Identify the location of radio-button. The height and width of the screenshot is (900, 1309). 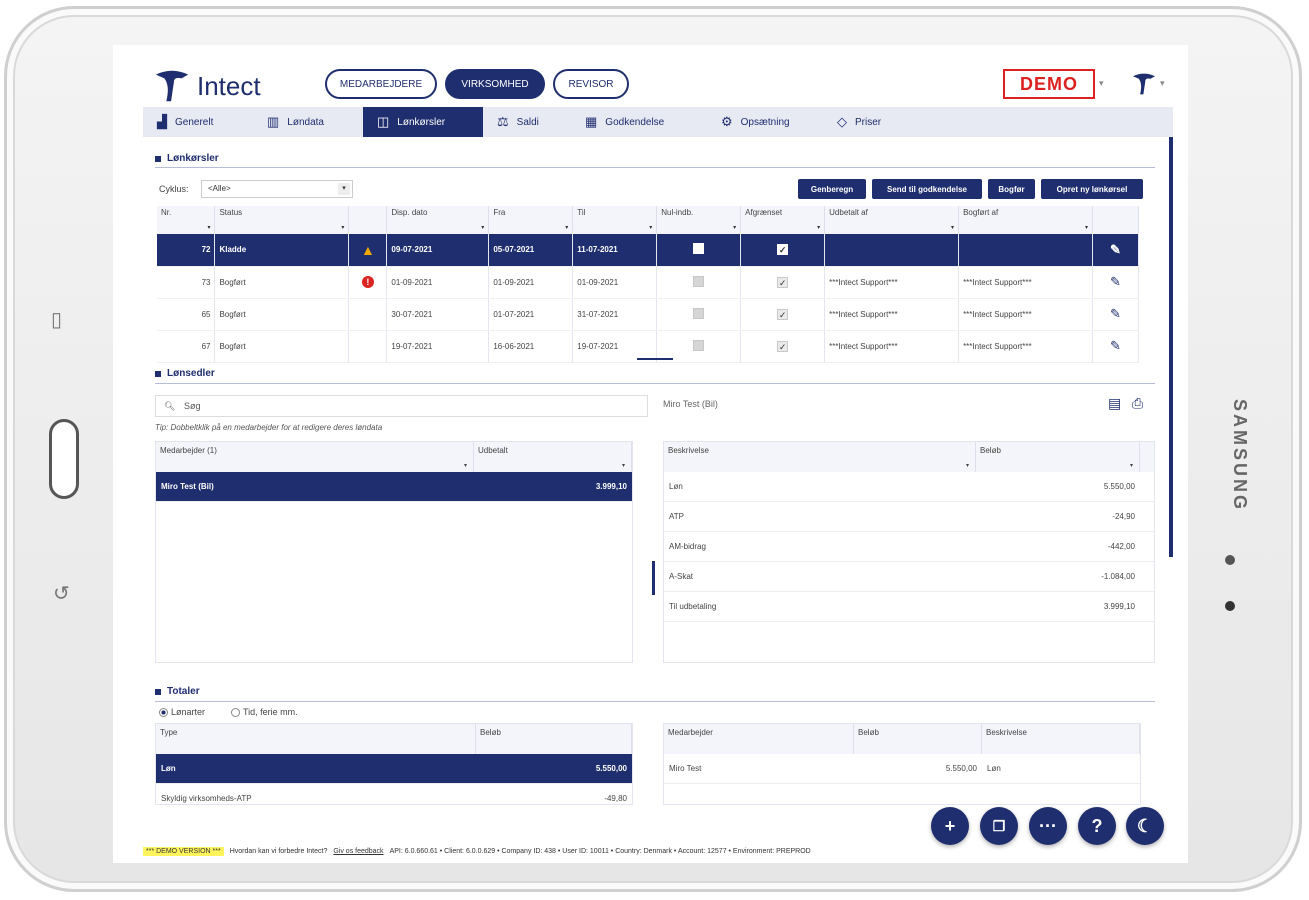
(235, 713).